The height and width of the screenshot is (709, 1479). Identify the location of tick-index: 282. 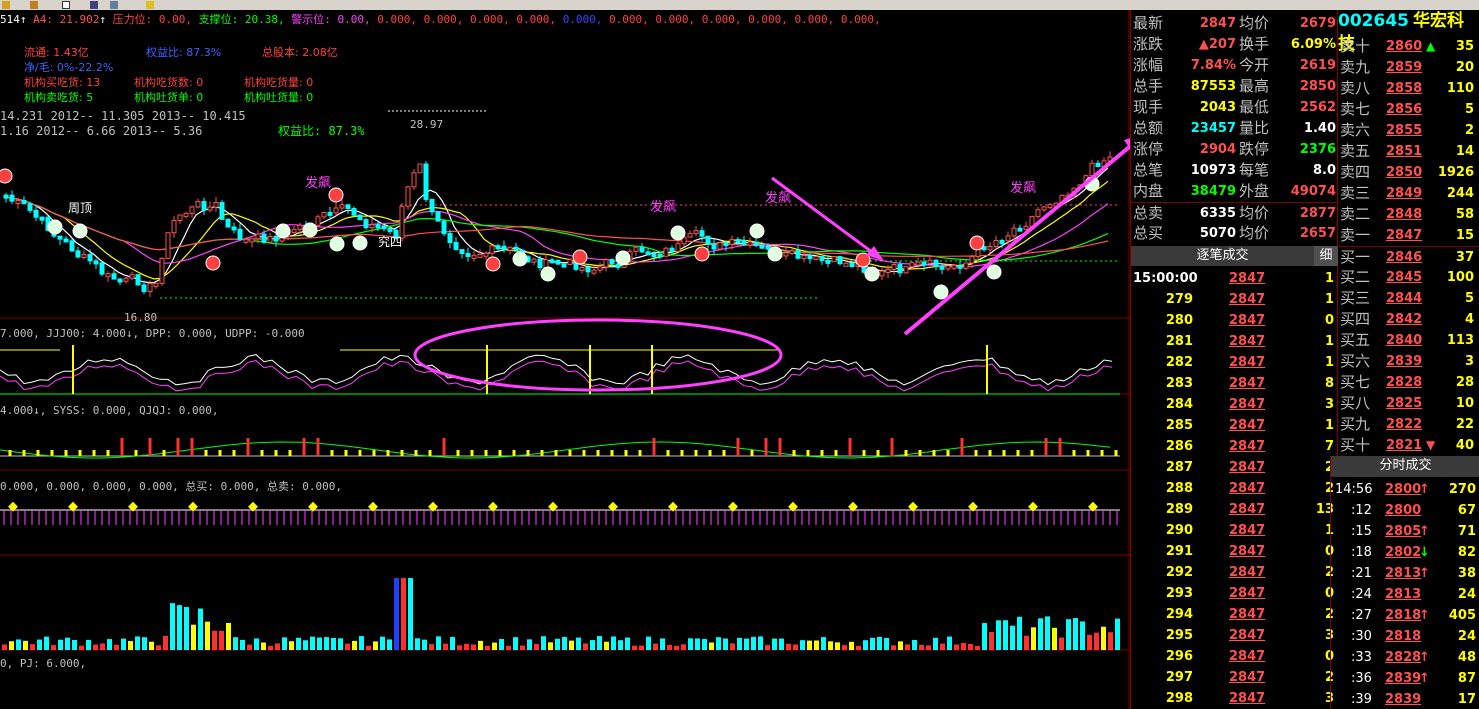
(1179, 362).